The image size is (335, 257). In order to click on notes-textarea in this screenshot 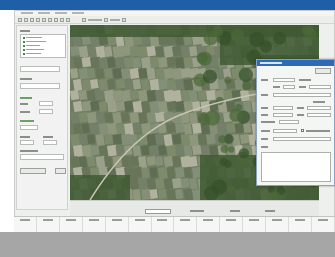, I will do `click(296, 167)`.